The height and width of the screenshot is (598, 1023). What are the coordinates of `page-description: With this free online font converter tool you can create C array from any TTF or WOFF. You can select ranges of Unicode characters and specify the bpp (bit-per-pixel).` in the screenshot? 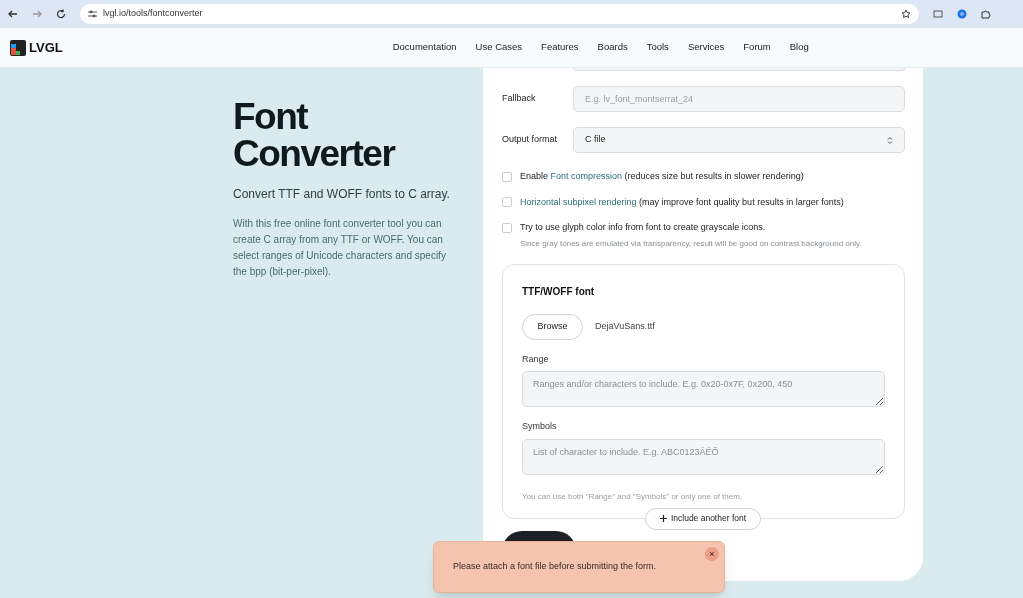 It's located at (340, 248).